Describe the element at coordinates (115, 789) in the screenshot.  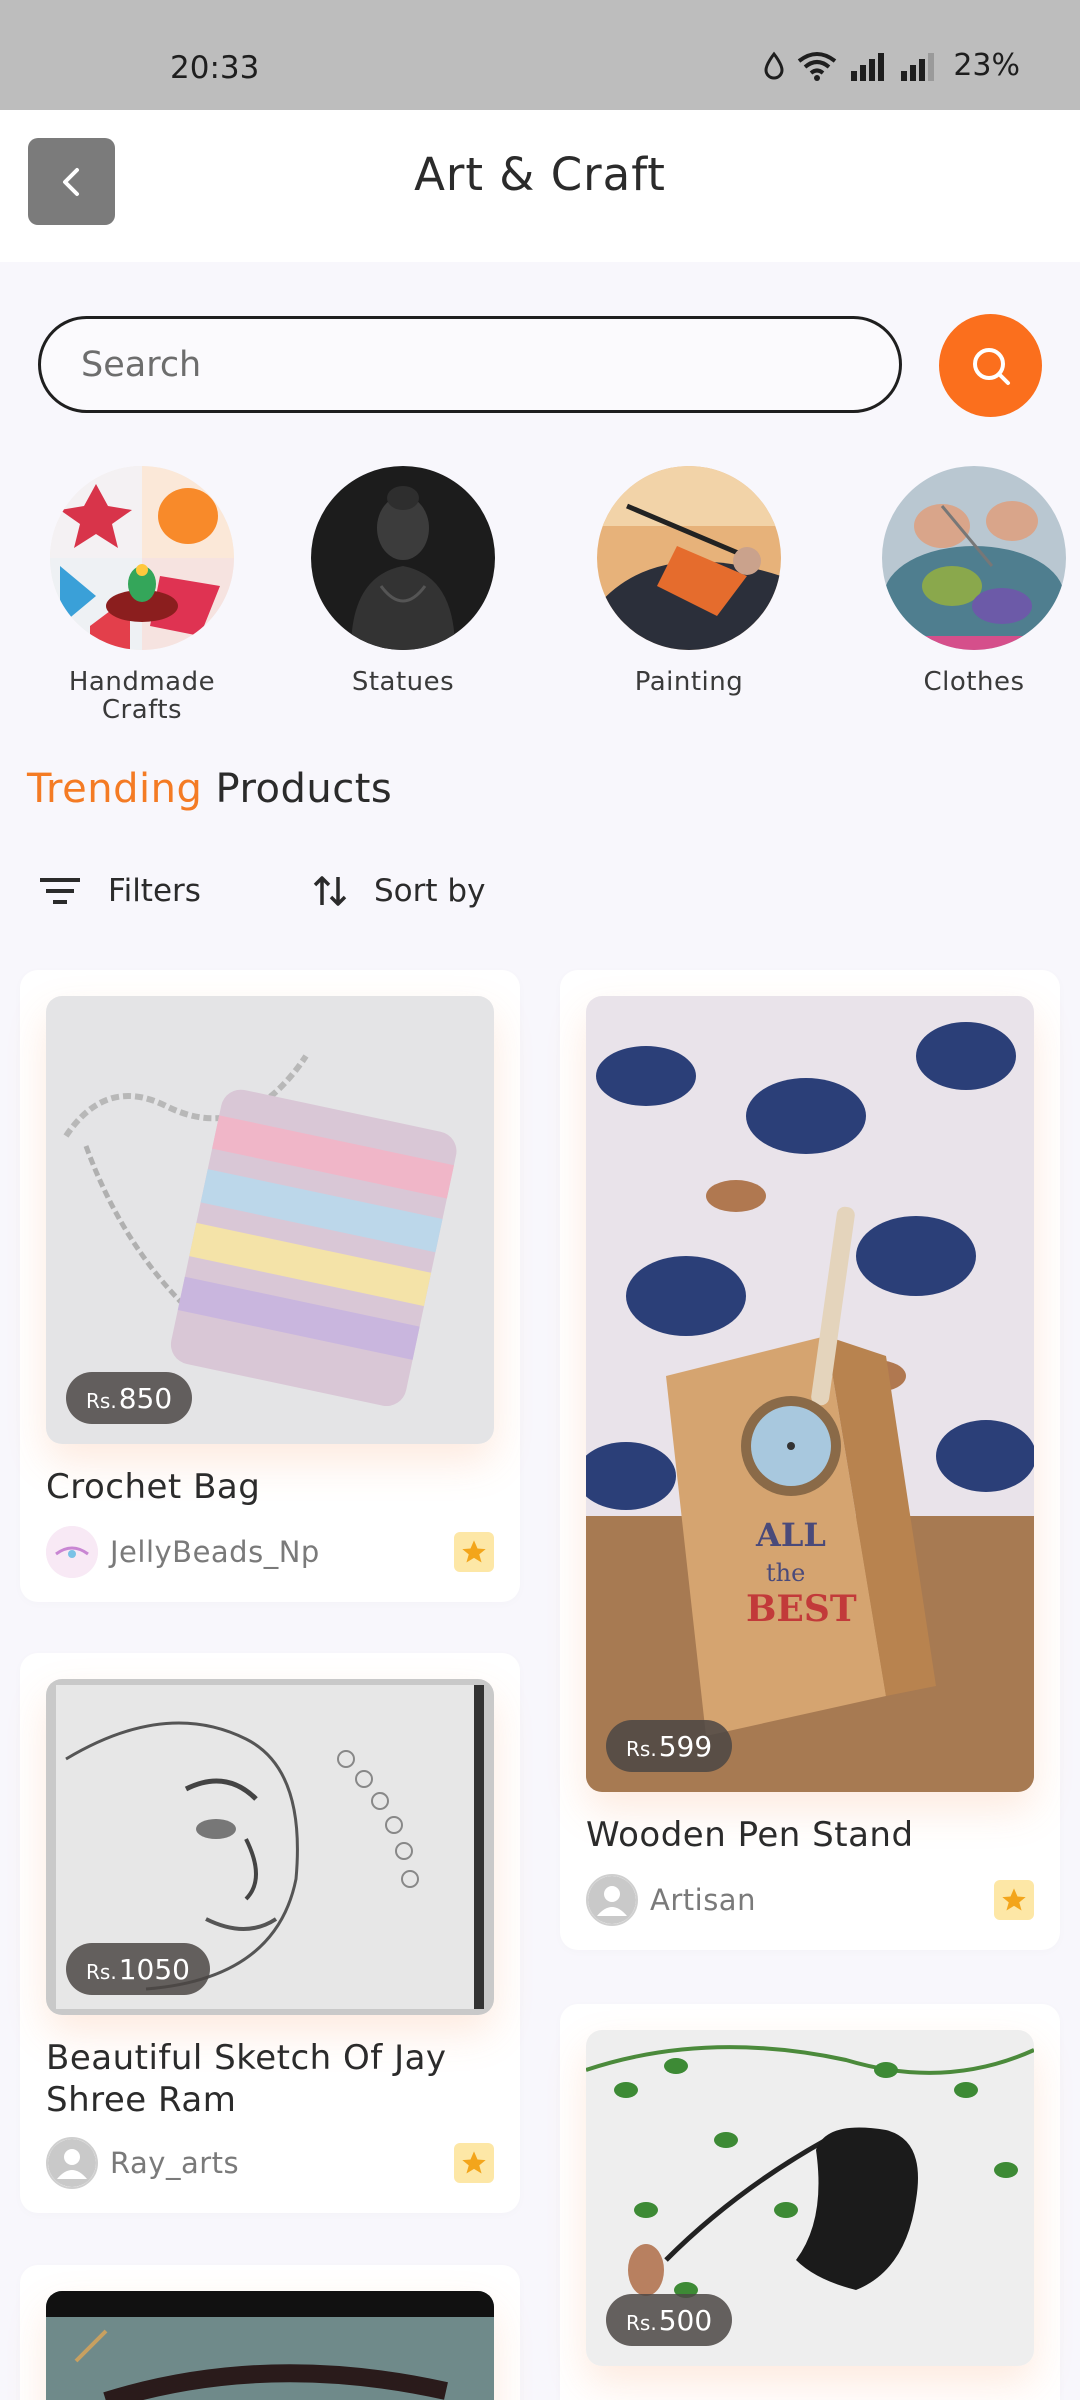
I see `section-title-accent: Trending` at that location.